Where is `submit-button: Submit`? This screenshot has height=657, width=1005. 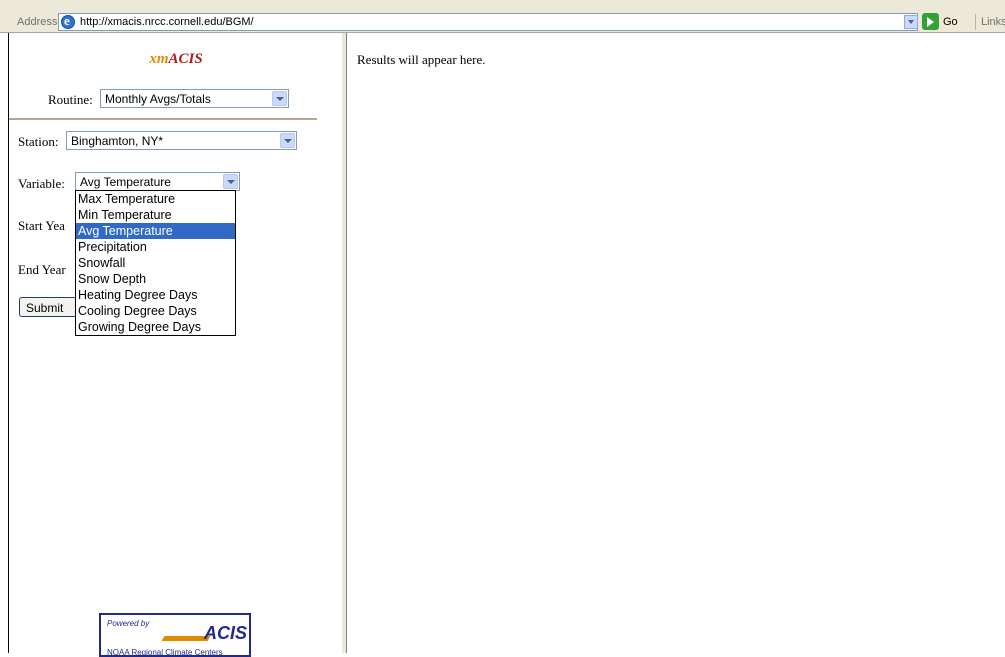 submit-button: Submit is located at coordinates (48, 307).